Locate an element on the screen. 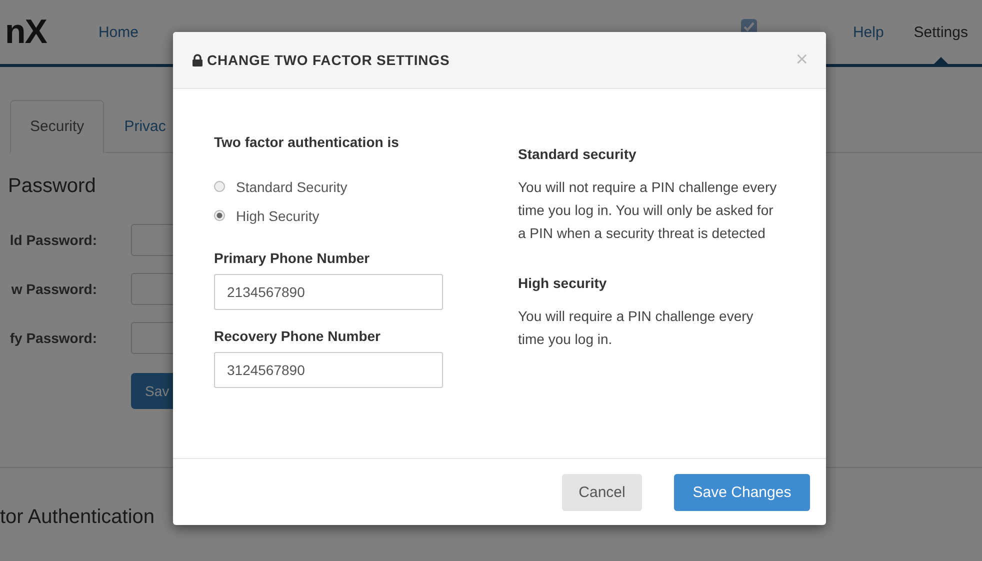 Image resolution: width=982 pixels, height=561 pixels. section-heading: Password is located at coordinates (52, 186).